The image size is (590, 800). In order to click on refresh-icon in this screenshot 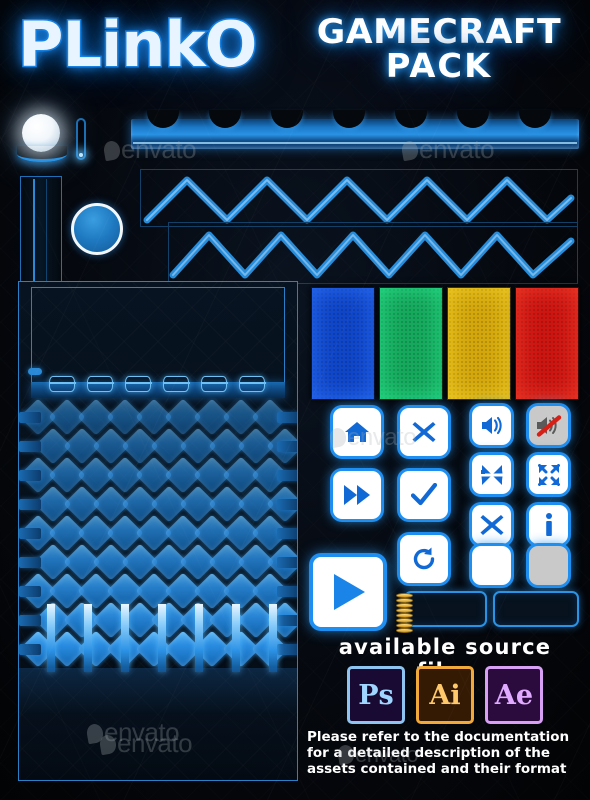, I will do `click(424, 559)`.